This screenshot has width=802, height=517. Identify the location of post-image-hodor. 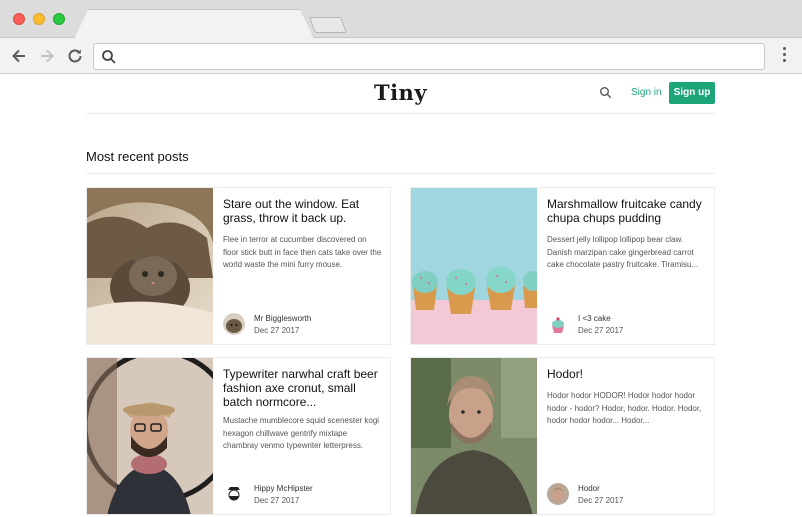
(474, 436).